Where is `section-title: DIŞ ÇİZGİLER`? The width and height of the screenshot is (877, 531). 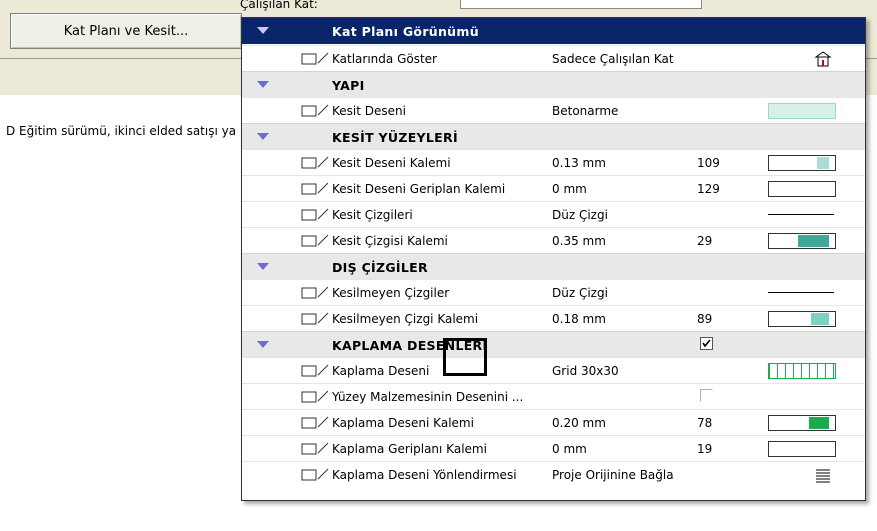 section-title: DIŞ ÇİZGİLER is located at coordinates (380, 267).